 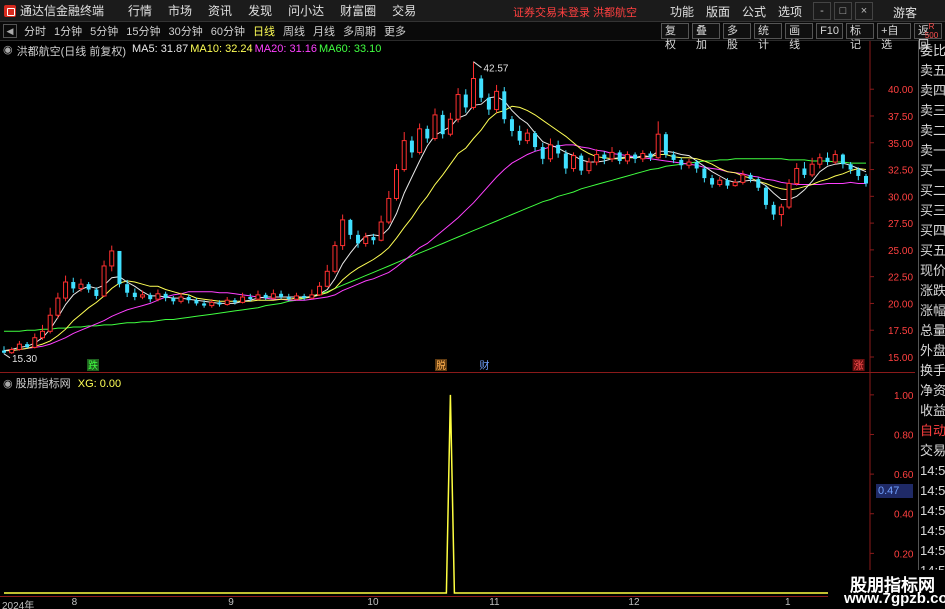 I want to click on quote-label-9: 买四, so click(x=932, y=230).